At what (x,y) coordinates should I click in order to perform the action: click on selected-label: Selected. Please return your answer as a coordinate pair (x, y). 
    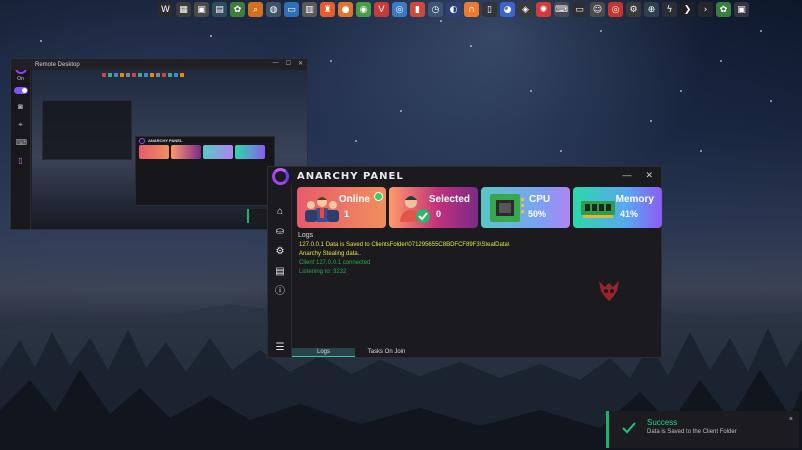
    Looking at the image, I should click on (449, 199).